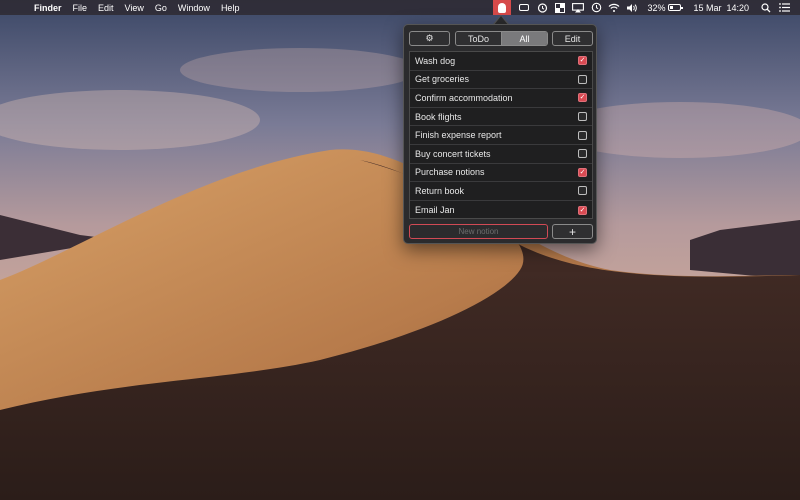 This screenshot has height=500, width=800. What do you see at coordinates (501, 80) in the screenshot?
I see `todo-item: Get groceries` at bounding box center [501, 80].